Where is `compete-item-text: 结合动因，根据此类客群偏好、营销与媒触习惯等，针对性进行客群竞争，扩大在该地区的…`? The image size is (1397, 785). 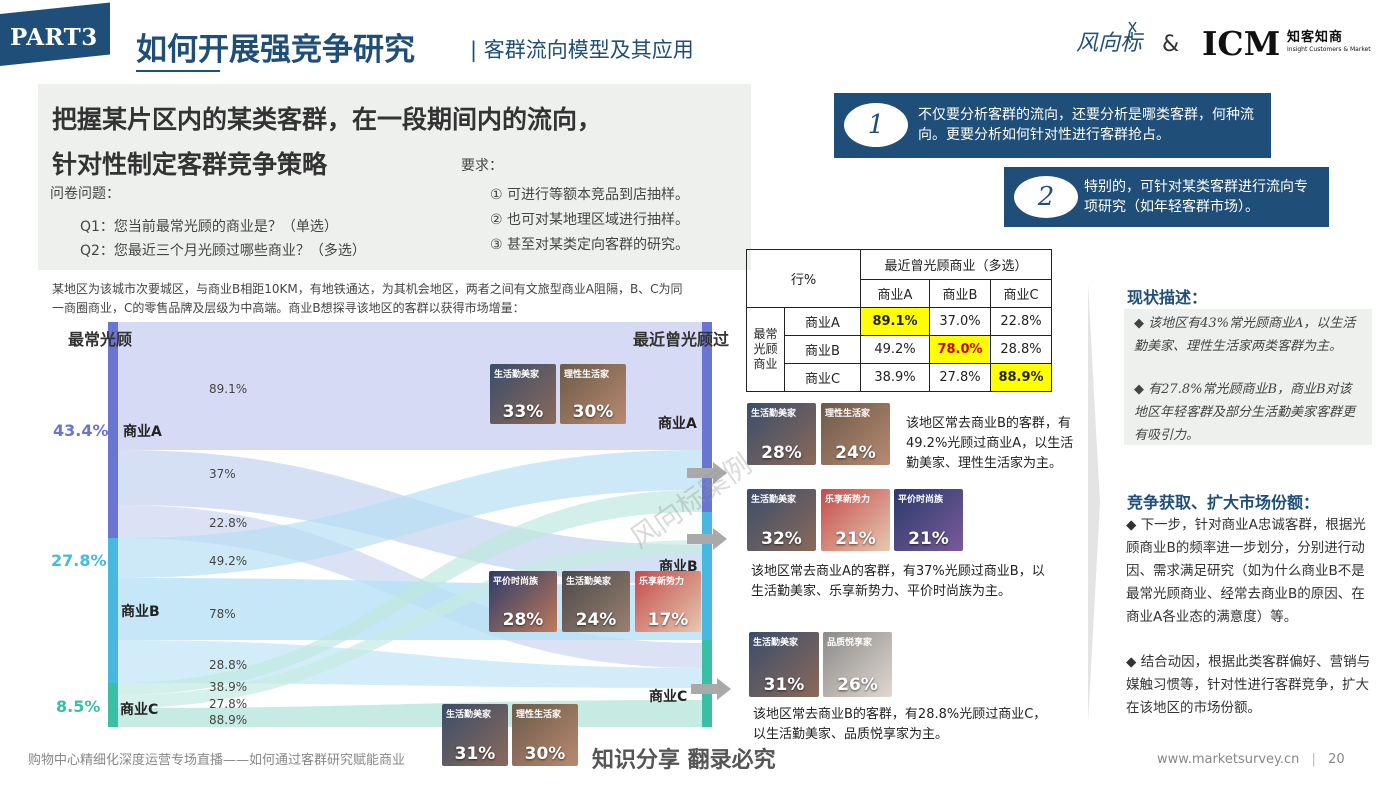
compete-item-text: 结合动因，根据此类客群偏好、营销与媒触习惯等，针对性进行客群竞争，扩大在该地区的… is located at coordinates (1248, 685).